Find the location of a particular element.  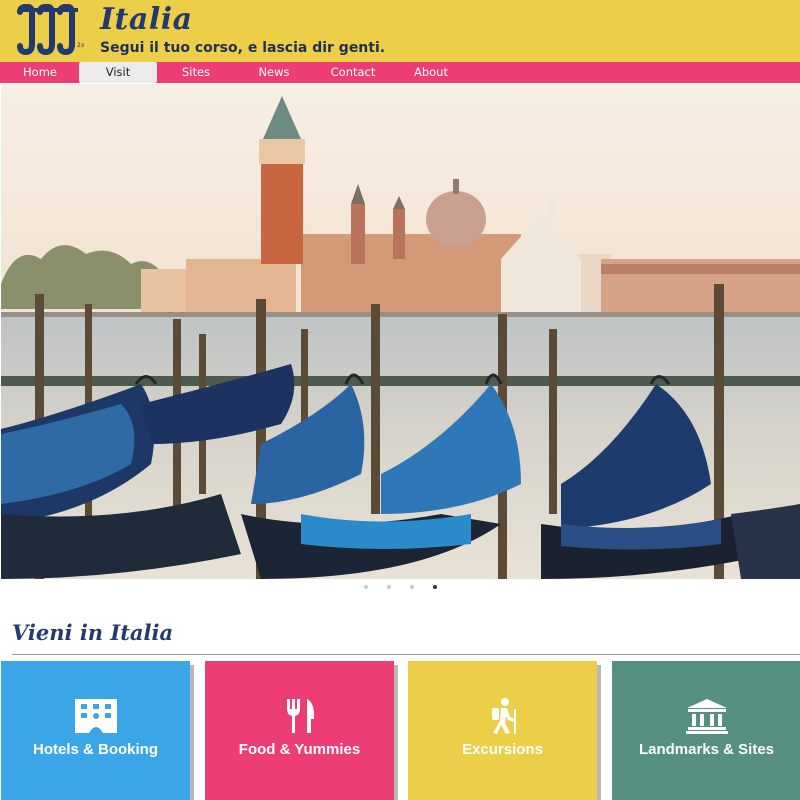

fork-knife-icon is located at coordinates (299, 717).